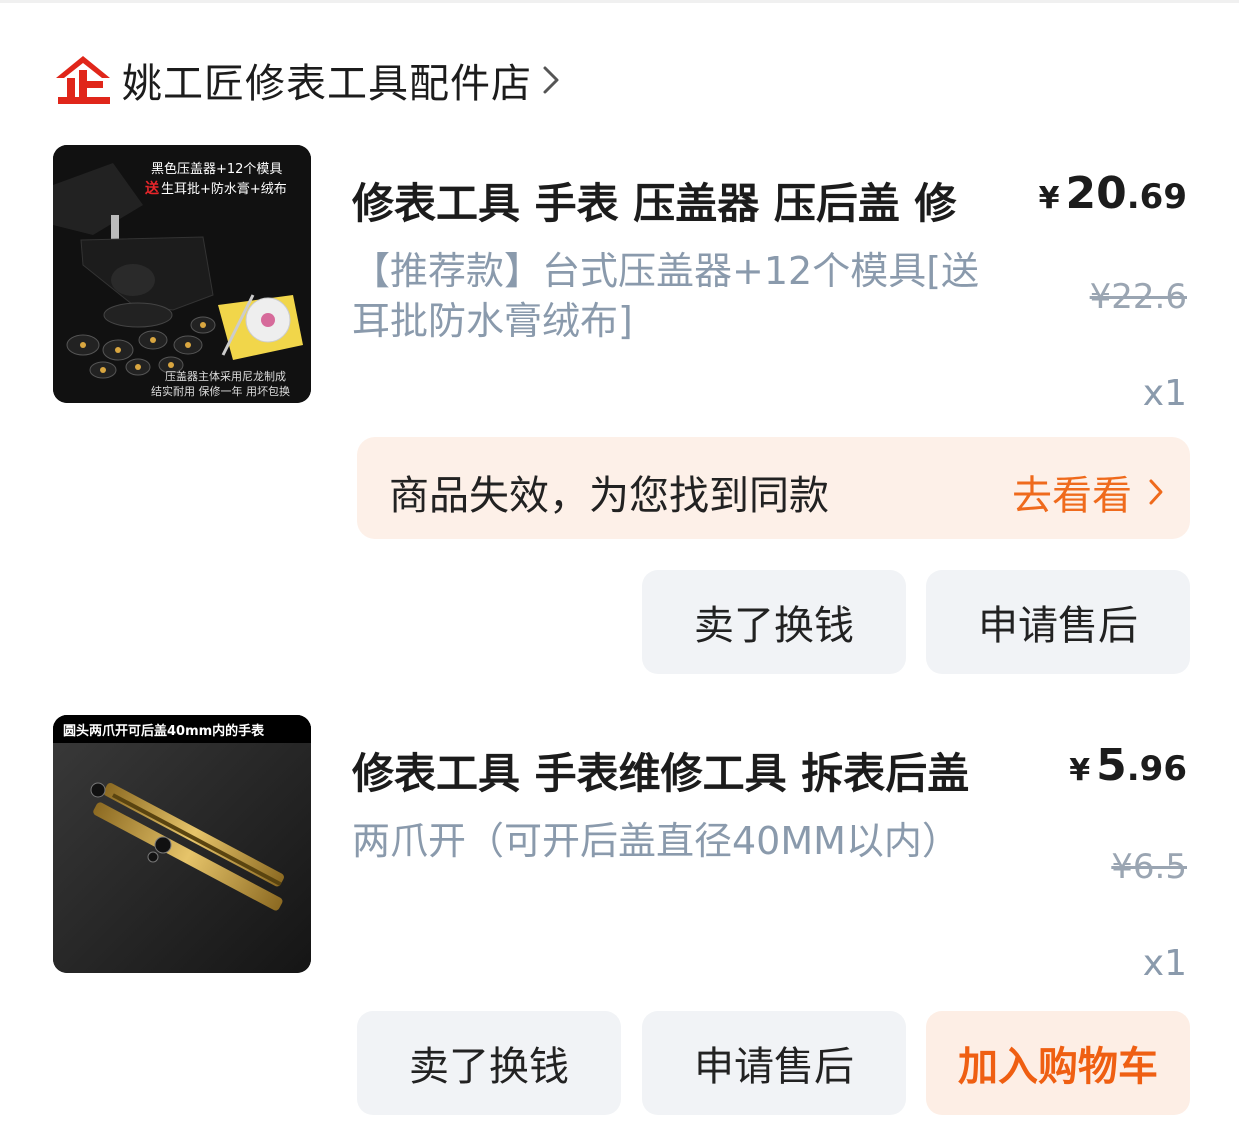  I want to click on product-image-opener-tool: 圆头两爪开可后盖40mm内的手表, so click(182, 844).